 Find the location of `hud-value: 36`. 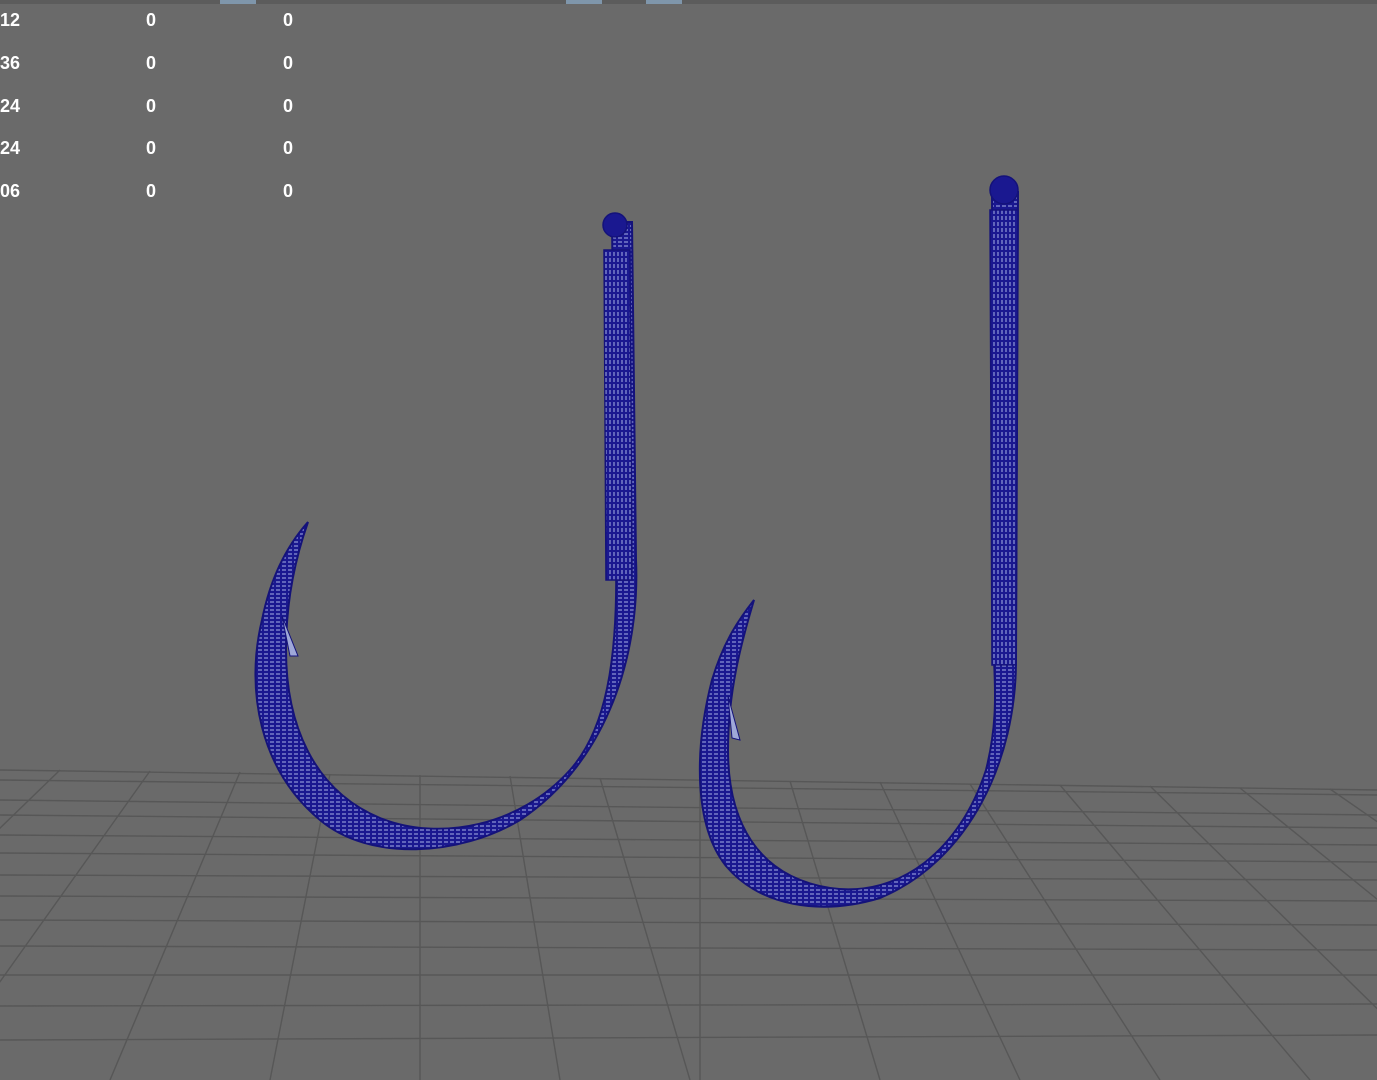

hud-value: 36 is located at coordinates (10, 63).